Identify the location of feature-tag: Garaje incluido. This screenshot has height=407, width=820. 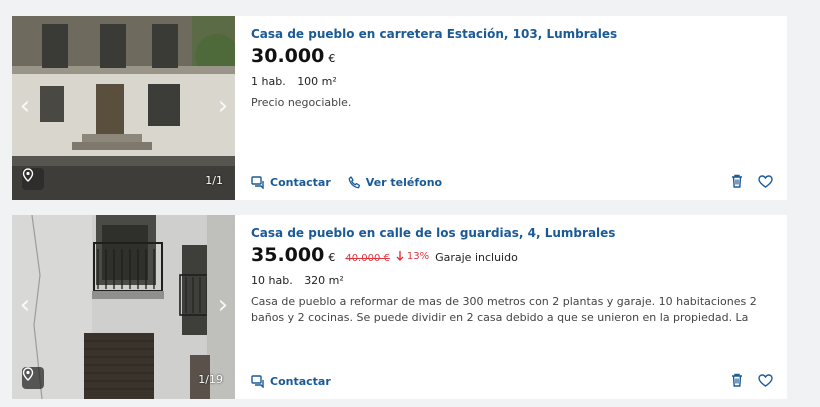
(476, 257).